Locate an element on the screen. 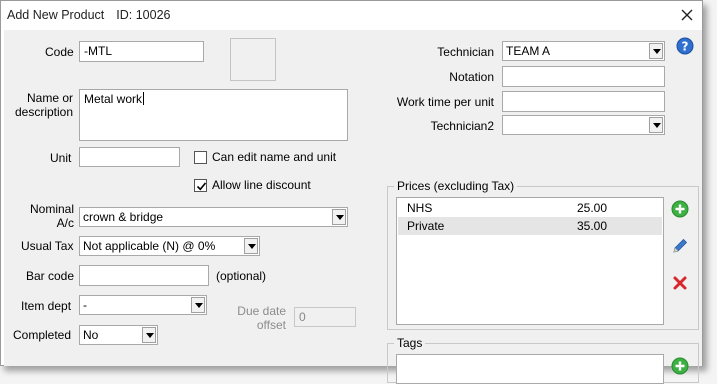  usual-tax-dropdown: Not applicable (N) @ 0% is located at coordinates (169, 246).